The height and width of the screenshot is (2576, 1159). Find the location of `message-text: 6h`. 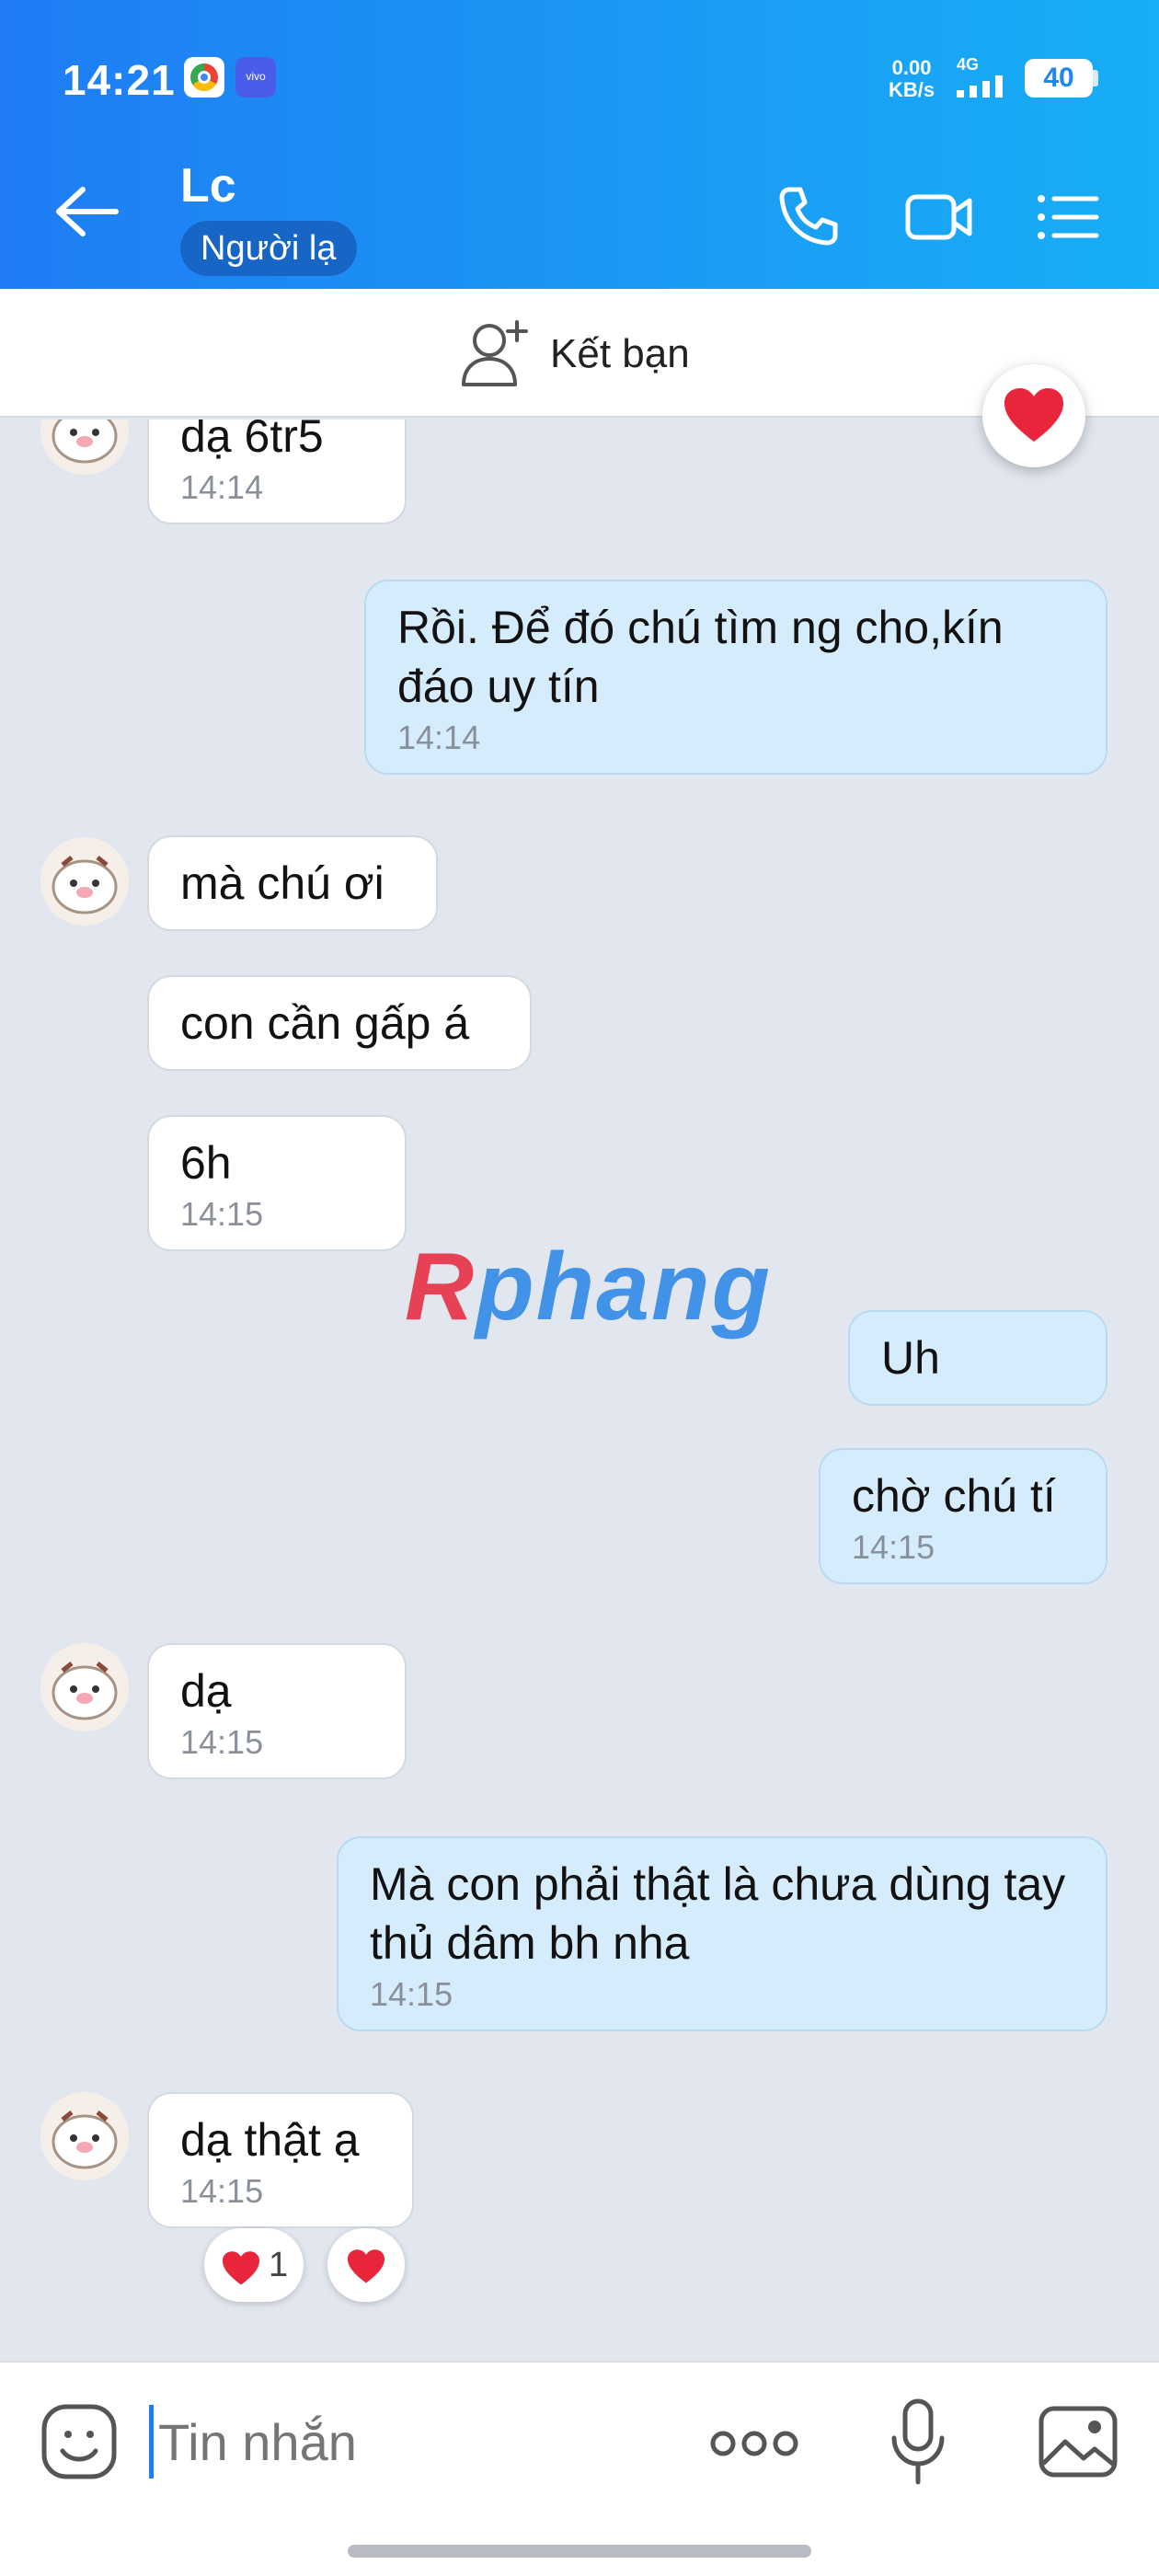

message-text: 6h is located at coordinates (206, 1163).